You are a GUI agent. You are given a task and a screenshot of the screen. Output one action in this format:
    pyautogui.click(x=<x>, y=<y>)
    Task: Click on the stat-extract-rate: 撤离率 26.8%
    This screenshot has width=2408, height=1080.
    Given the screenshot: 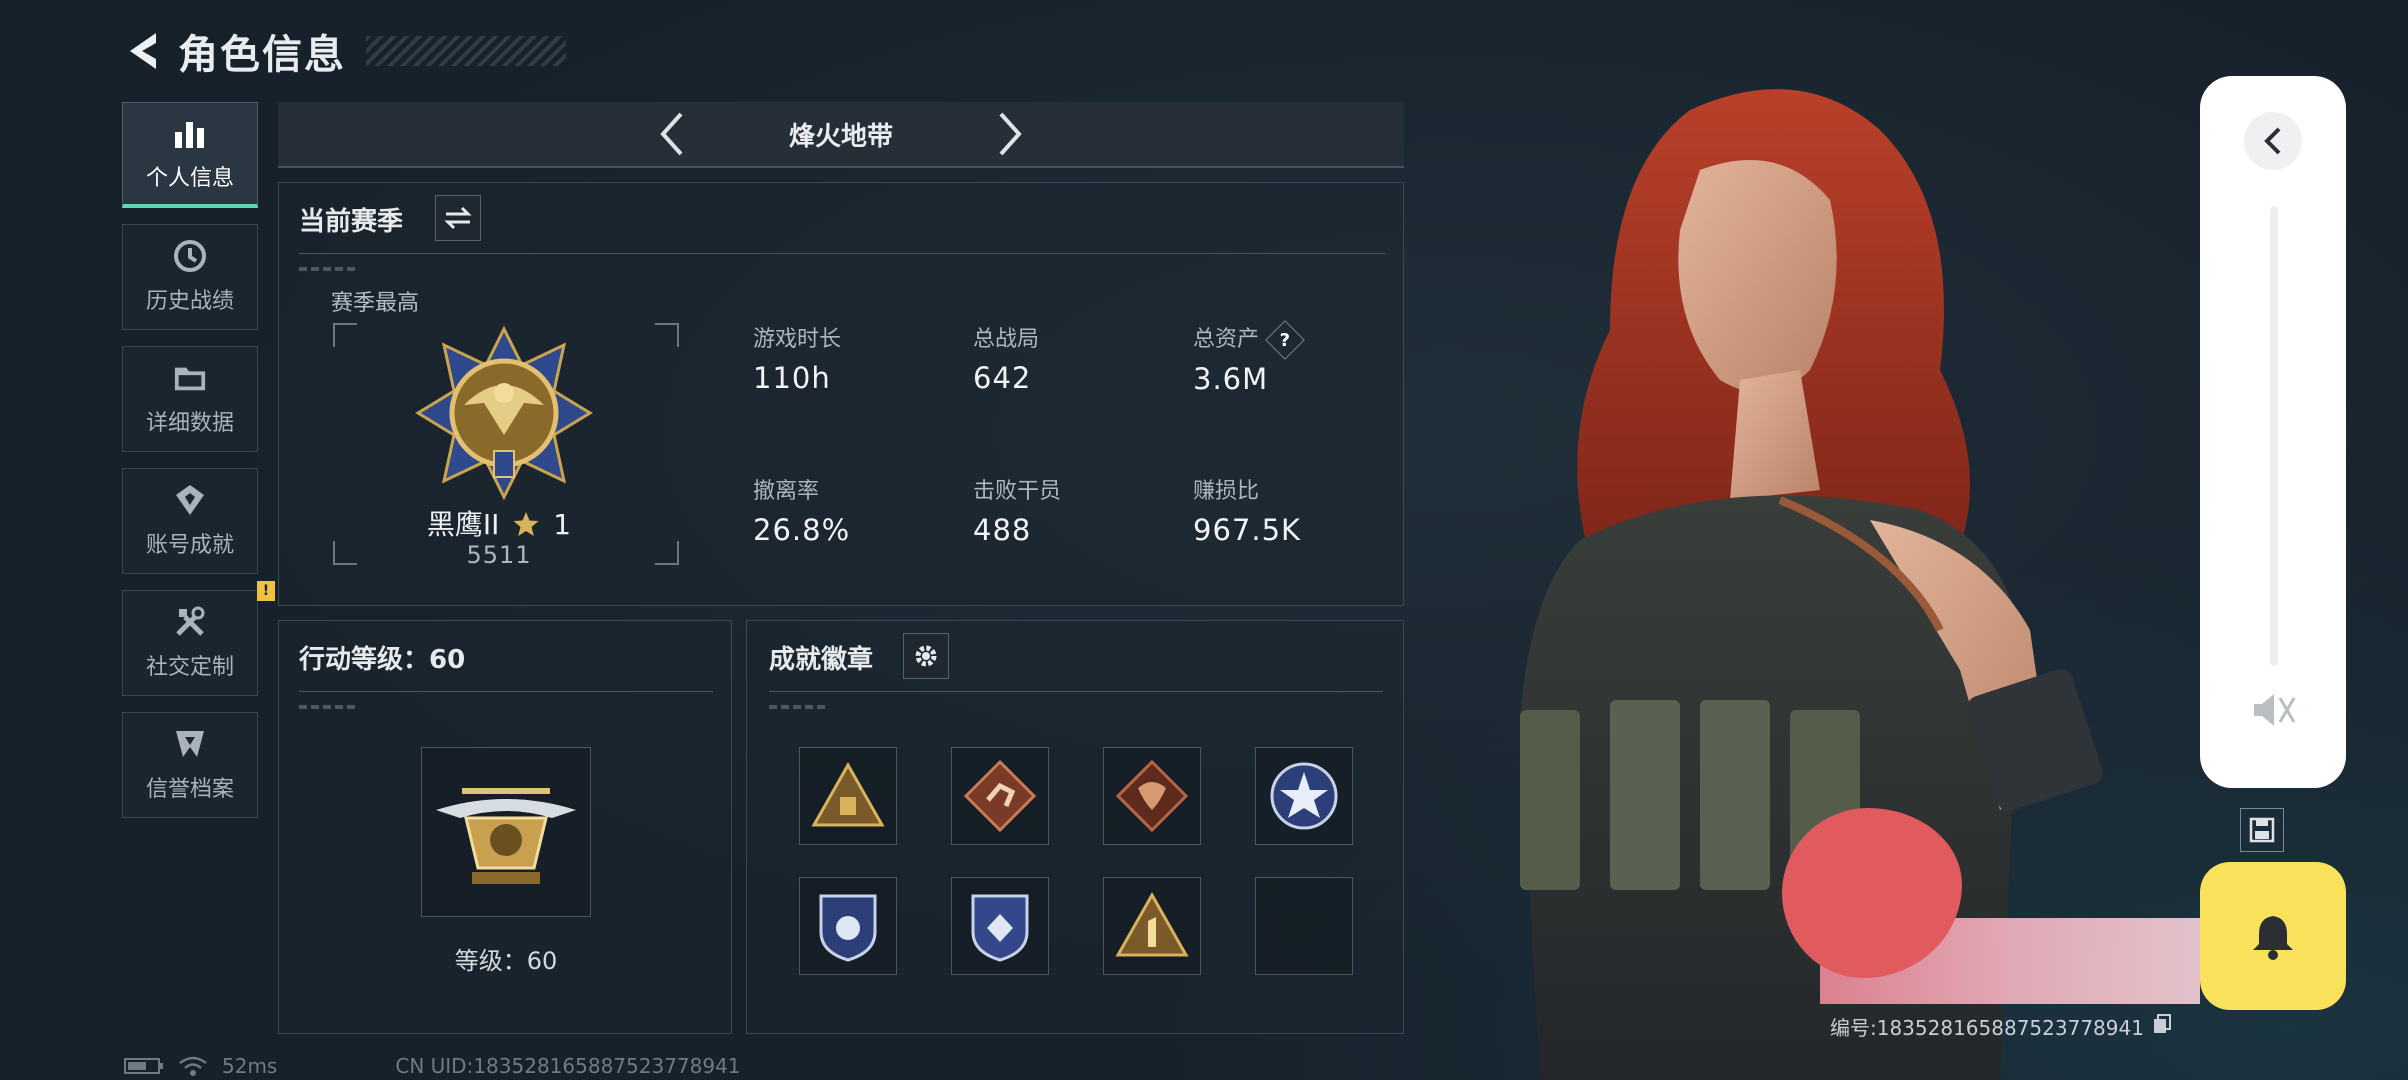 What is the action you would take?
    pyautogui.click(x=801, y=510)
    